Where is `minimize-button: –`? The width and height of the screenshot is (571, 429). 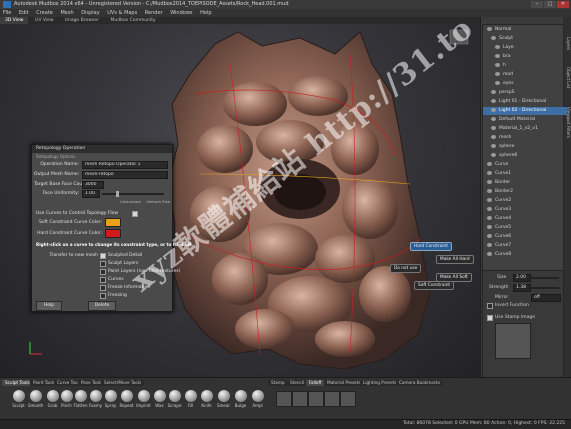
minimize-button: – is located at coordinates (537, 4).